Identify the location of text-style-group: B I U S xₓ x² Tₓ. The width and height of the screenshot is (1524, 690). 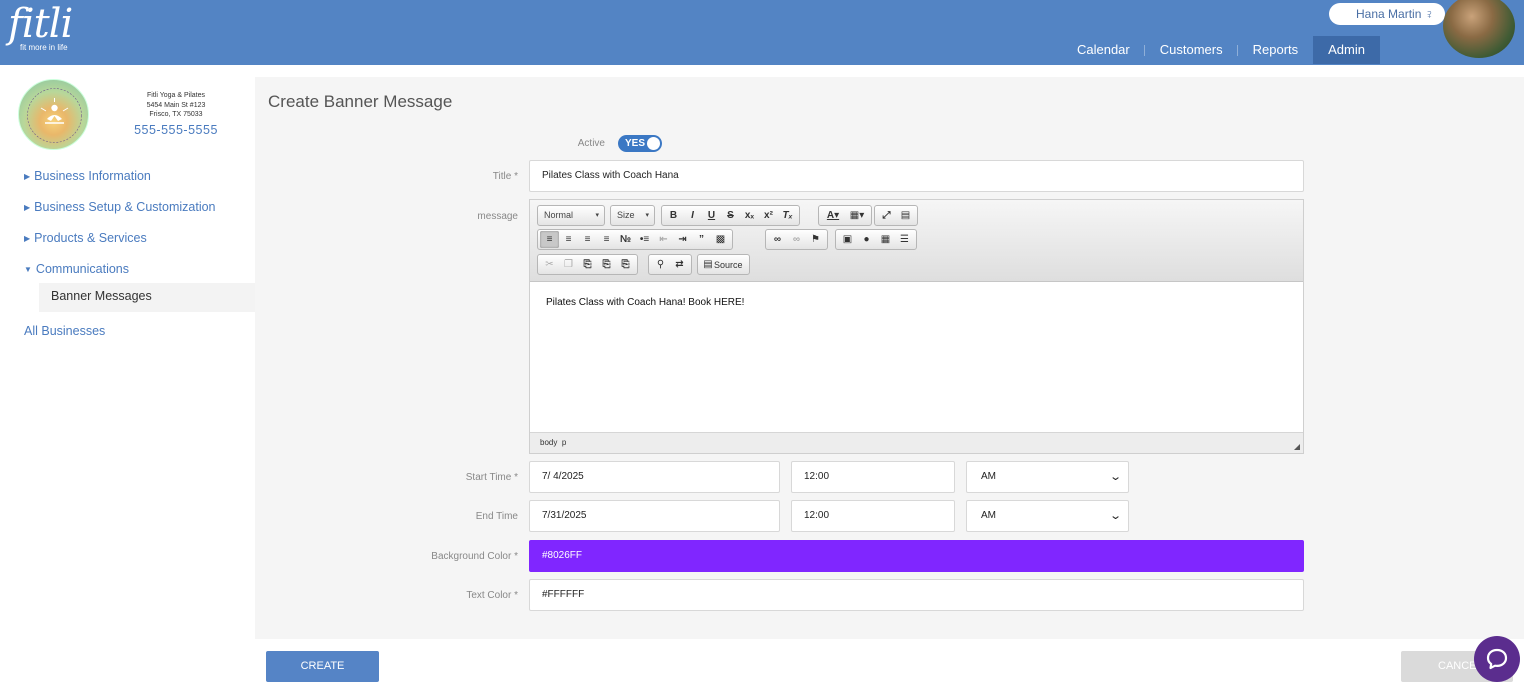
(730, 215).